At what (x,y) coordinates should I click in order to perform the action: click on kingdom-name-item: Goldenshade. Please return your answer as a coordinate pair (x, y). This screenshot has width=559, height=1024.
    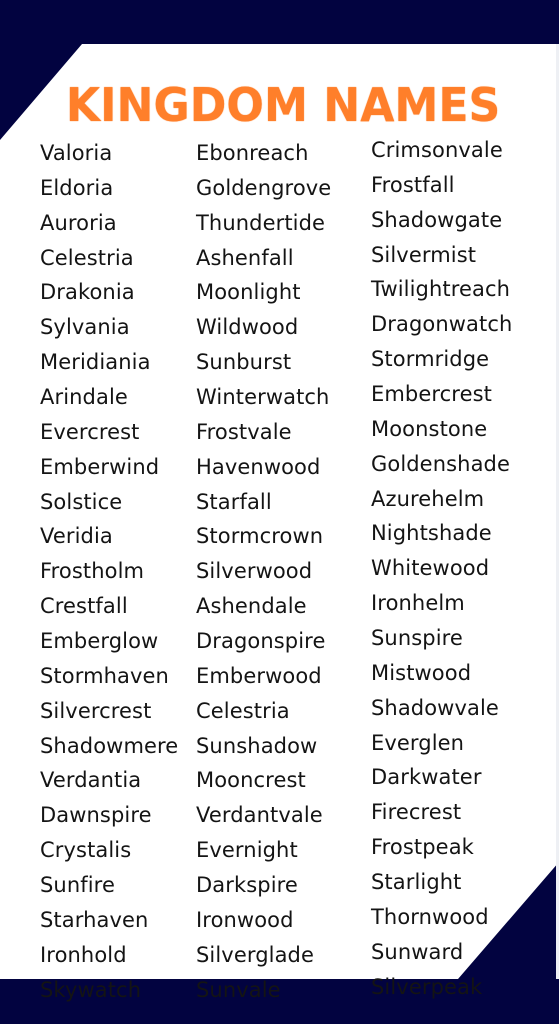
    Looking at the image, I should click on (440, 463).